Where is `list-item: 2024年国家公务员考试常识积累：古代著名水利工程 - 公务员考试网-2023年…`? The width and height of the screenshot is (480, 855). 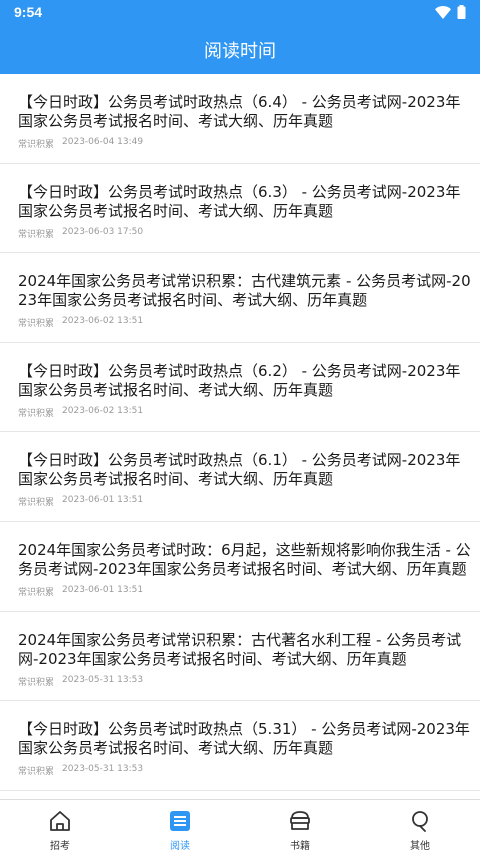 list-item: 2024年国家公务员考试常识积累：古代著名水利工程 - 公务员考试网-2023年… is located at coordinates (240, 657).